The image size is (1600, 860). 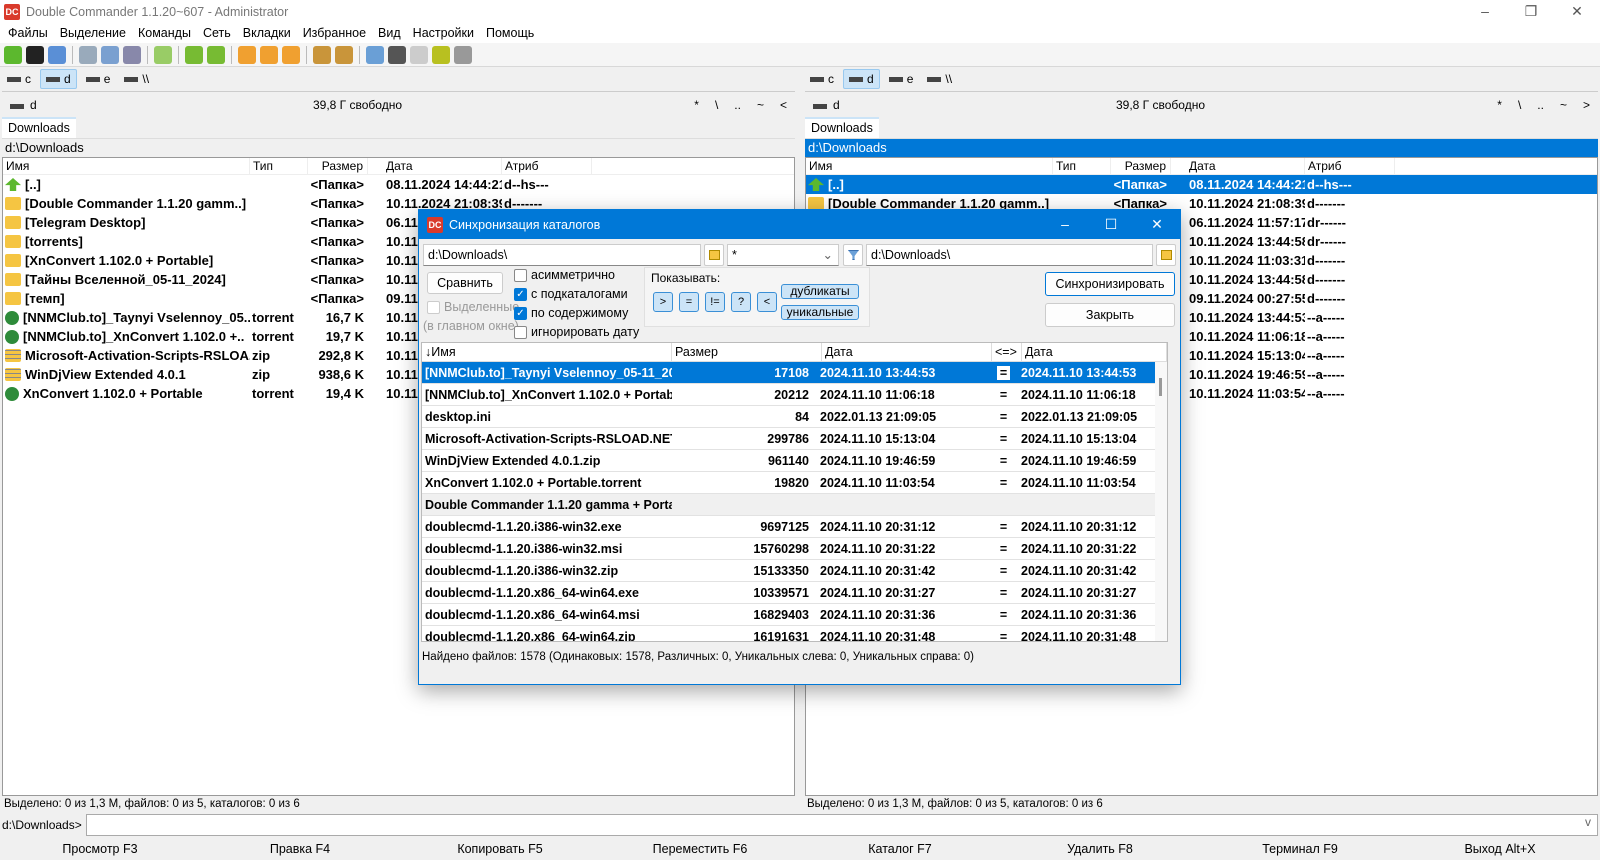 What do you see at coordinates (510, 33) in the screenshot?
I see `menu-item: Помощь` at bounding box center [510, 33].